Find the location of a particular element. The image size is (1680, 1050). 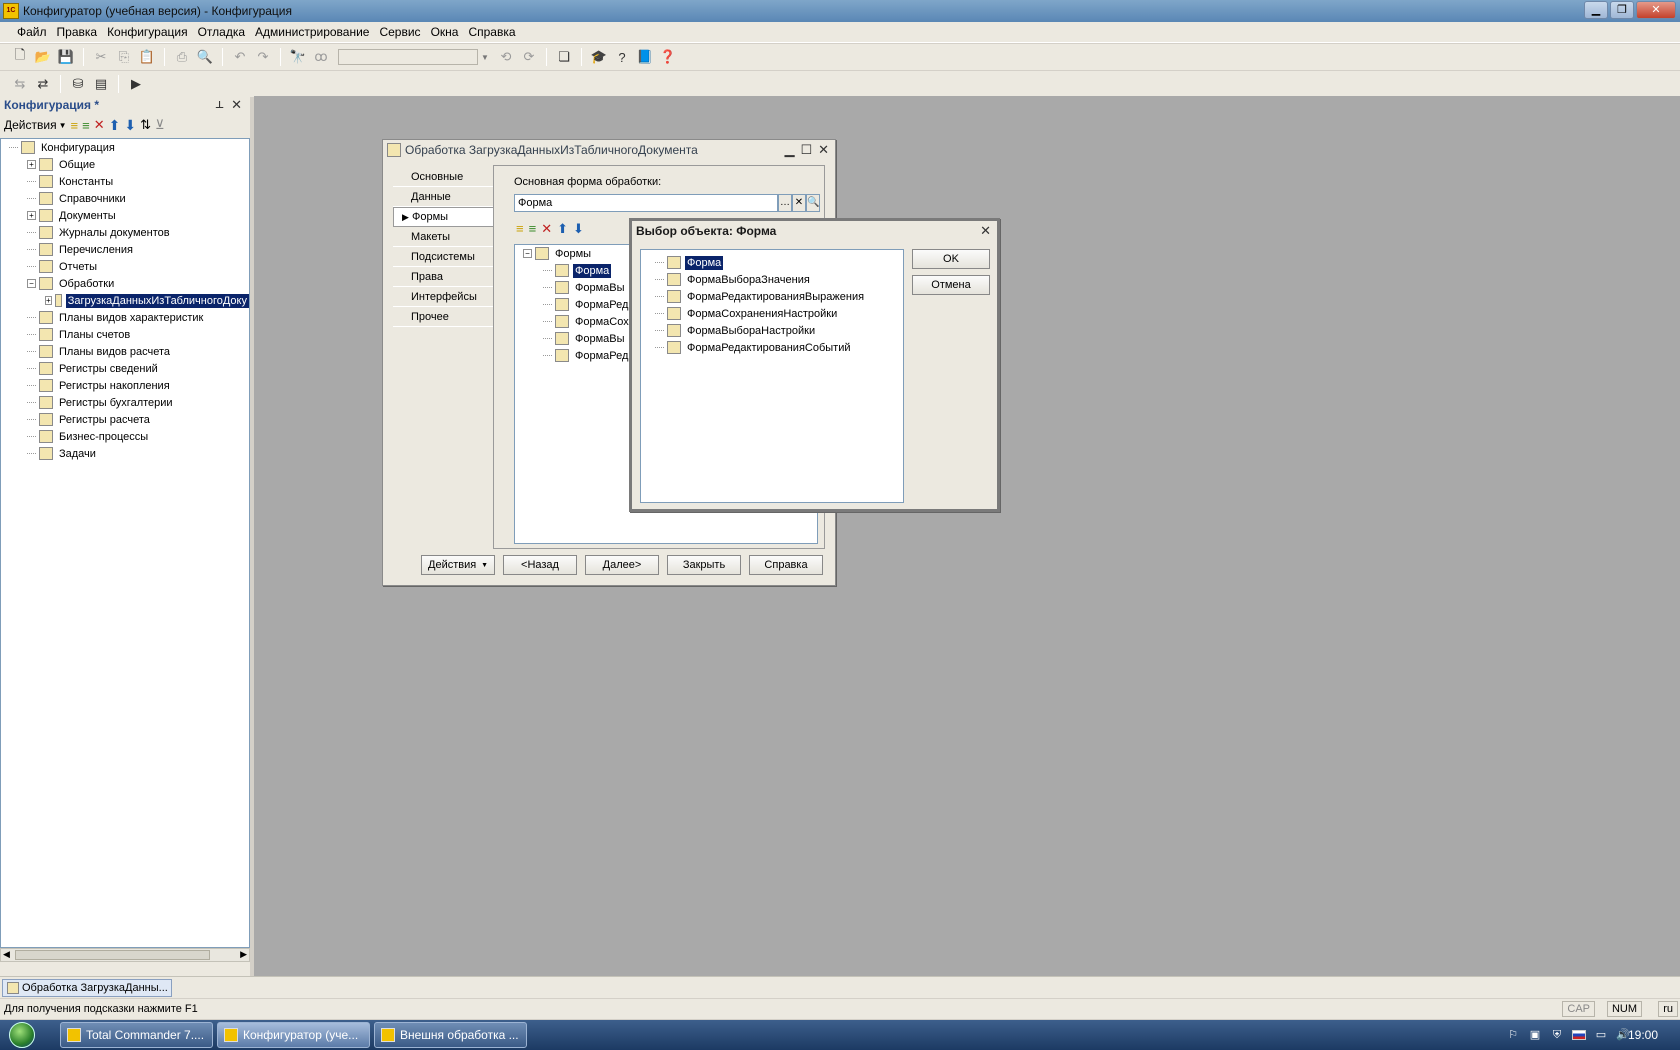

merge-icon: ⇄ is located at coordinates (43, 84).